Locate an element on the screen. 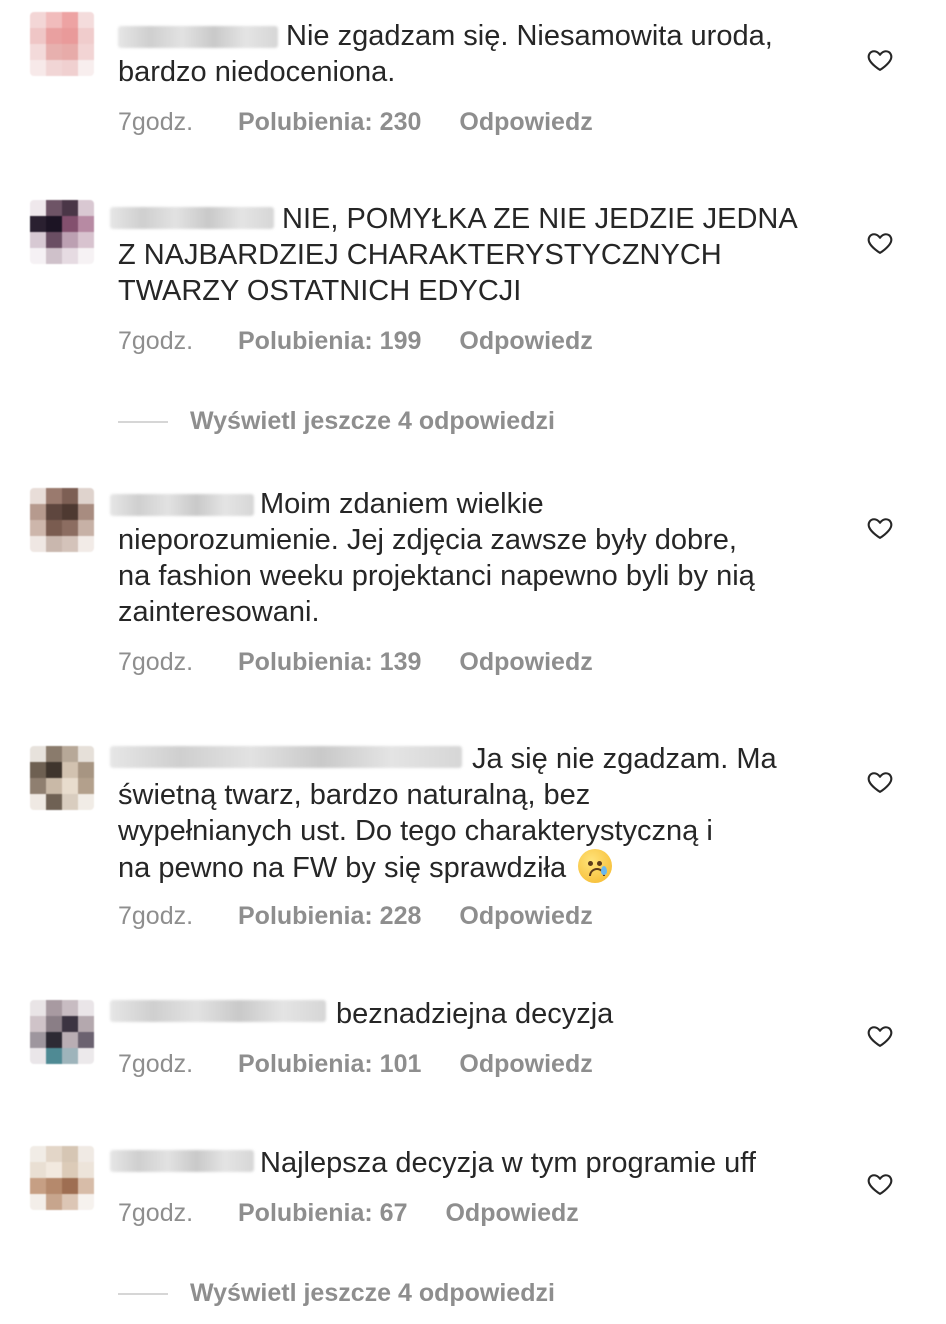 The width and height of the screenshot is (946, 1324). likes-count: Polubienia: 101 is located at coordinates (329, 1064).